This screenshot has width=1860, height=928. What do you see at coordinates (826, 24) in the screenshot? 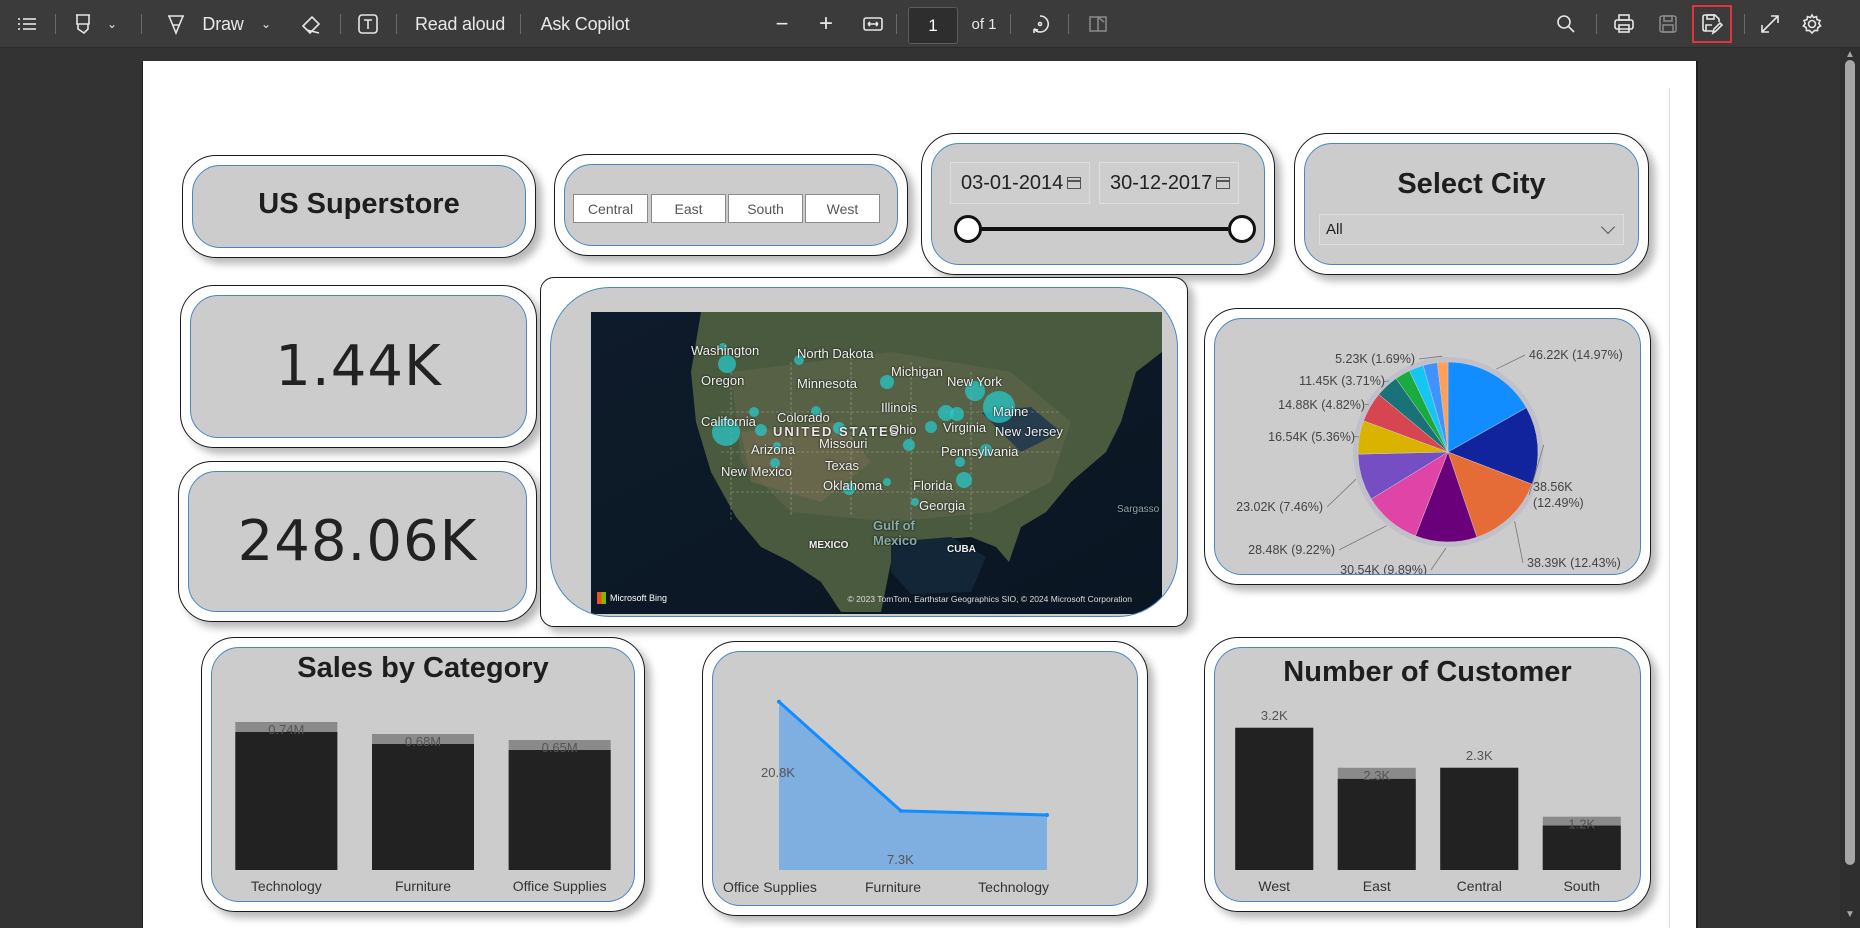
I see `zoom-in-button: +` at bounding box center [826, 24].